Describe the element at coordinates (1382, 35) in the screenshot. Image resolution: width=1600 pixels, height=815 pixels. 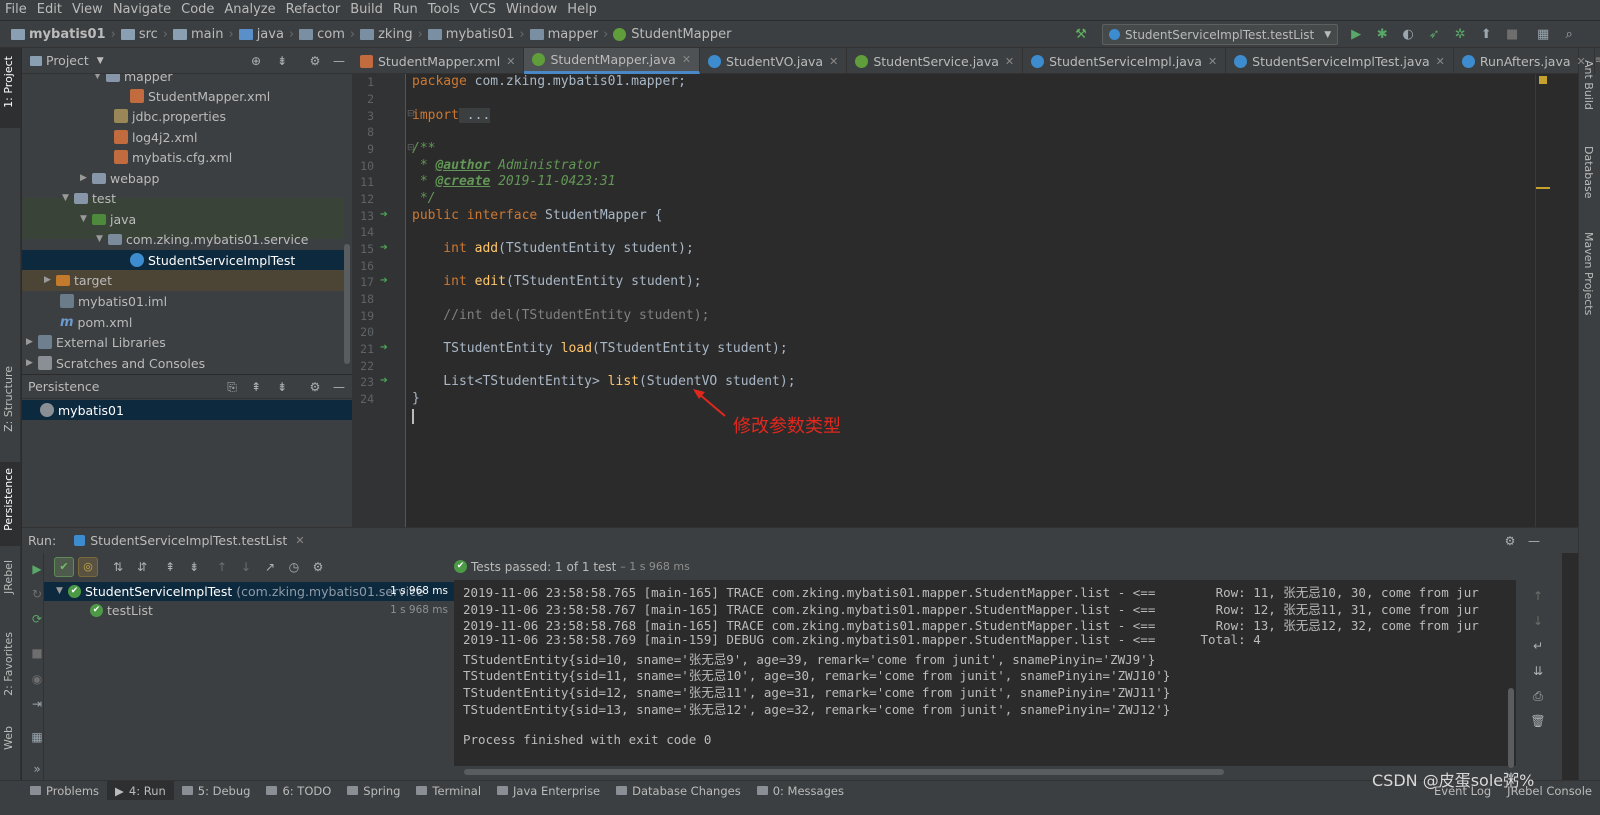
I see `debug-icon: ✱` at that location.